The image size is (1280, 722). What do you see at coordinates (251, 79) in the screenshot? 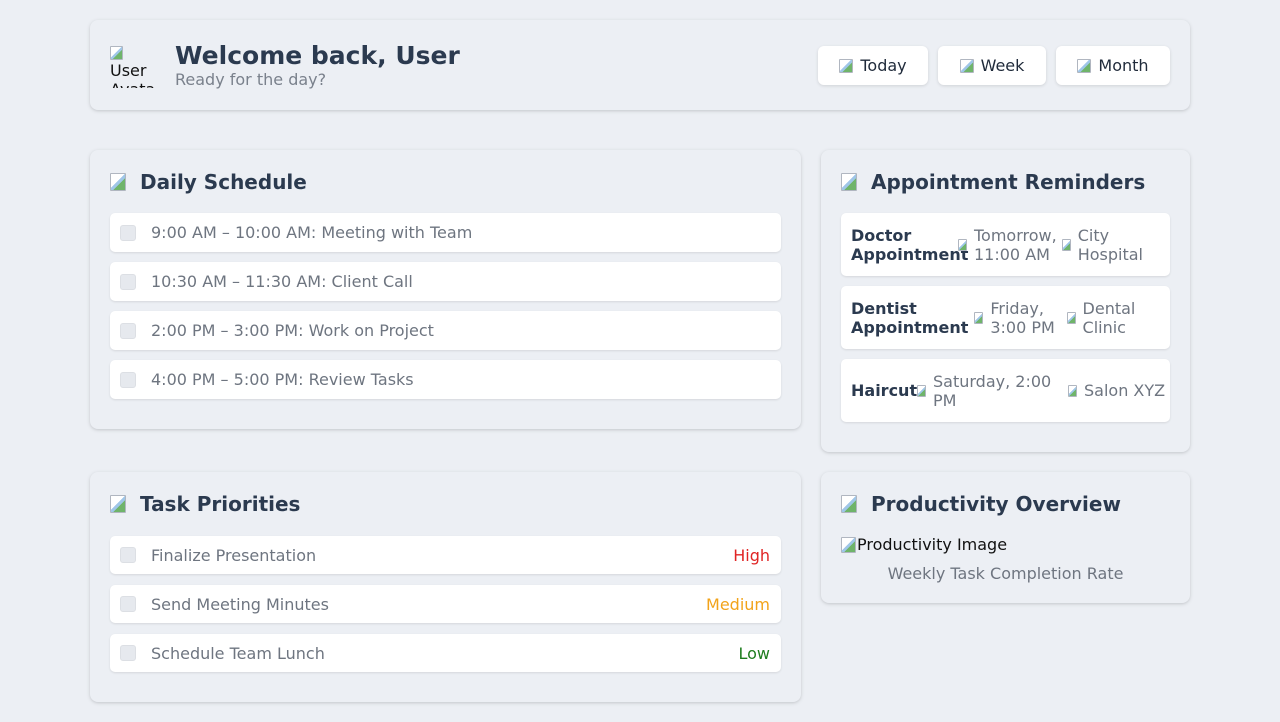
I see `welcome-subtitle: Ready for the day?` at bounding box center [251, 79].